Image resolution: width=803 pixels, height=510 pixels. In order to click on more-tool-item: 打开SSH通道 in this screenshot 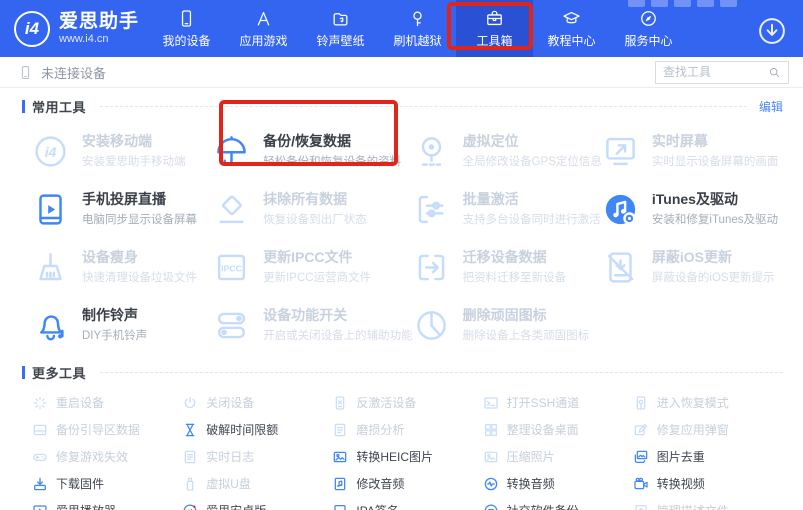, I will do `click(558, 402)`.